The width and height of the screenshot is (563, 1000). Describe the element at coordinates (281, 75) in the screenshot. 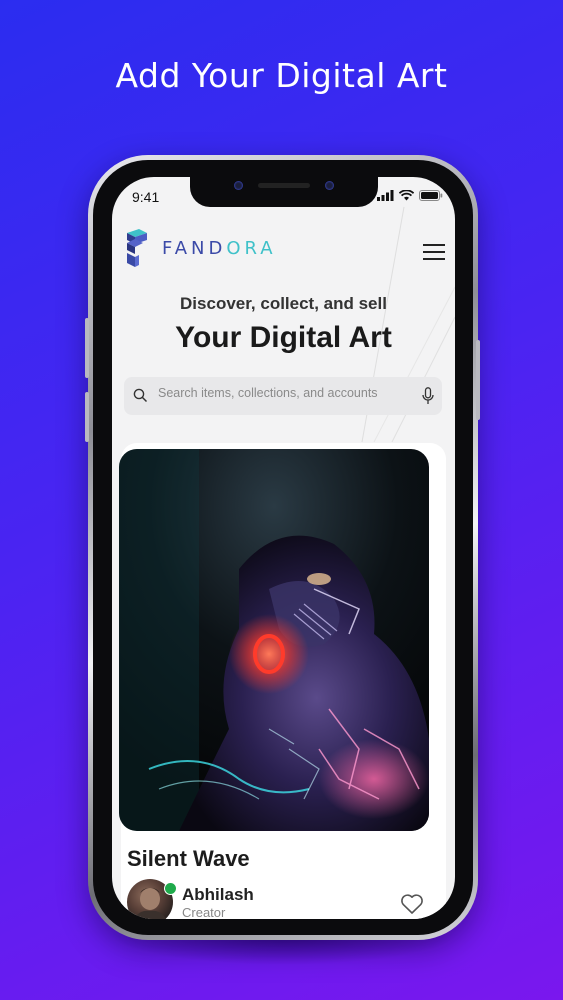

I see `promo-title: Add Your Digital Art` at that location.